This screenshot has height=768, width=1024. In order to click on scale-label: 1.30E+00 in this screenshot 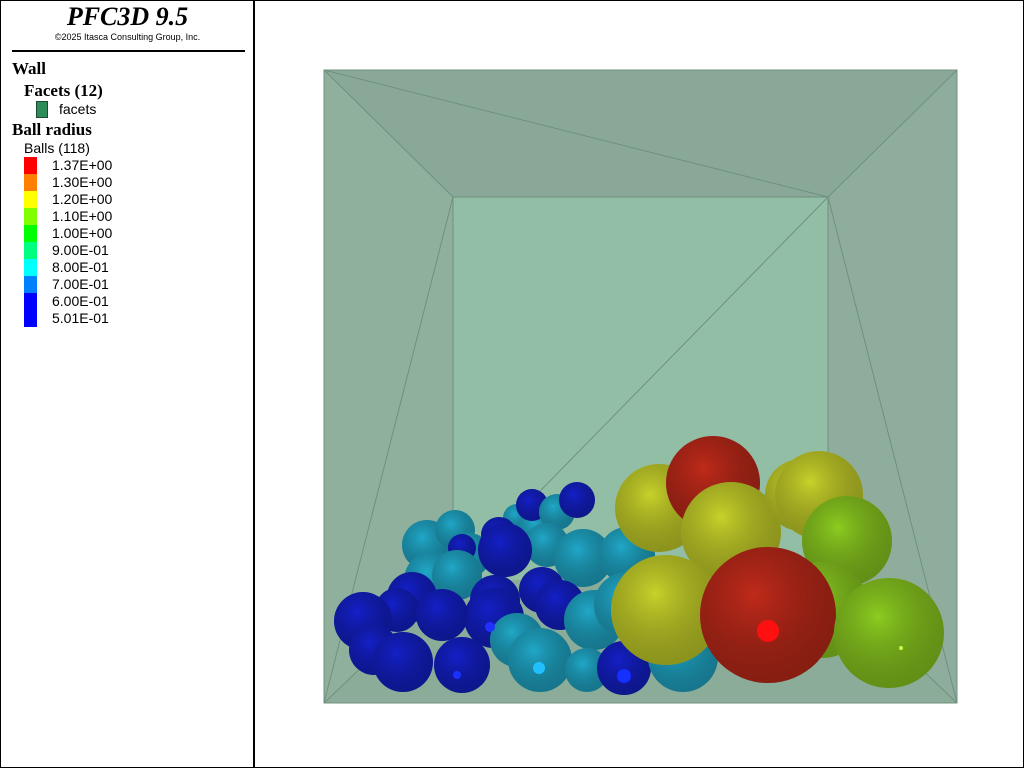, I will do `click(82, 182)`.